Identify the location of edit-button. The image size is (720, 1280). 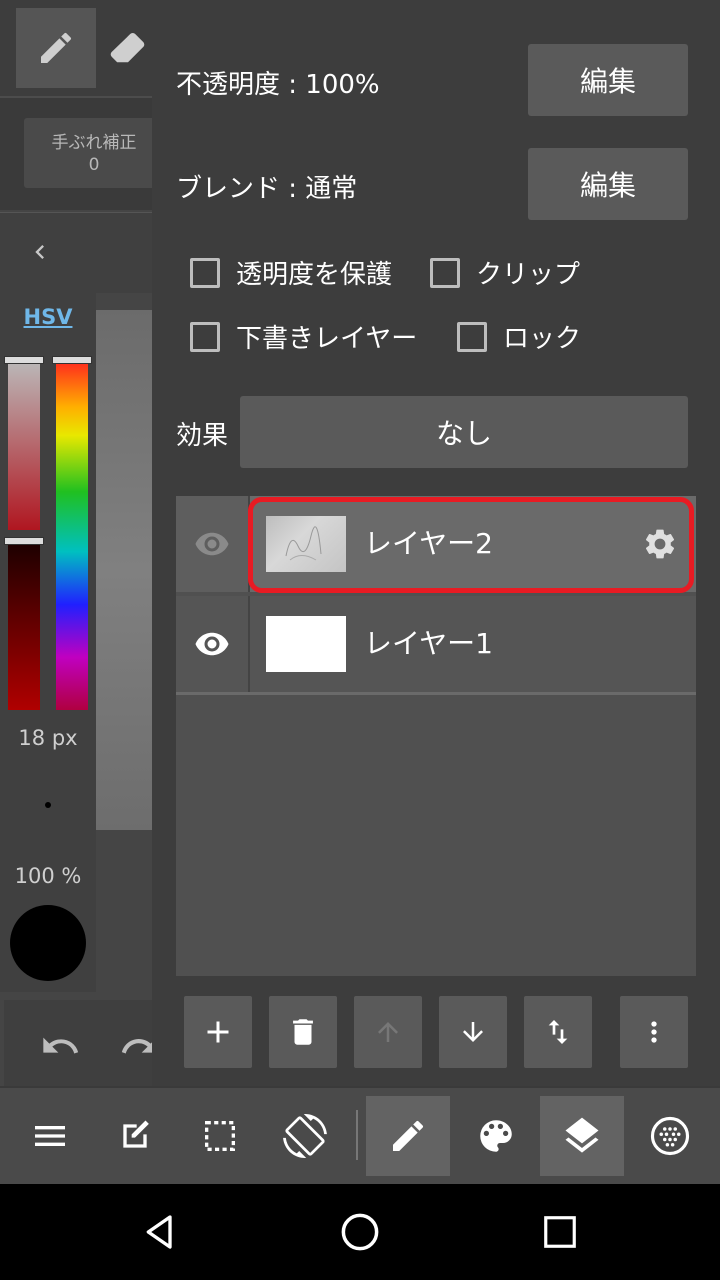
(135, 1136).